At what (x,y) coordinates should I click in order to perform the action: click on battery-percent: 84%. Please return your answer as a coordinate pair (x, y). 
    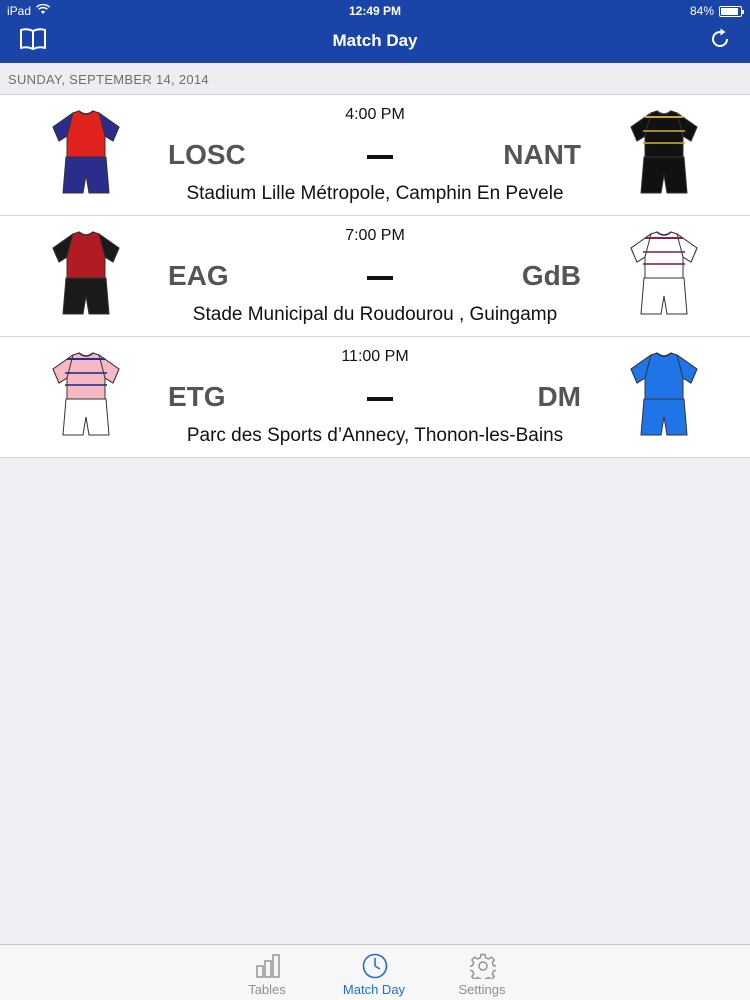
    Looking at the image, I should click on (701, 11).